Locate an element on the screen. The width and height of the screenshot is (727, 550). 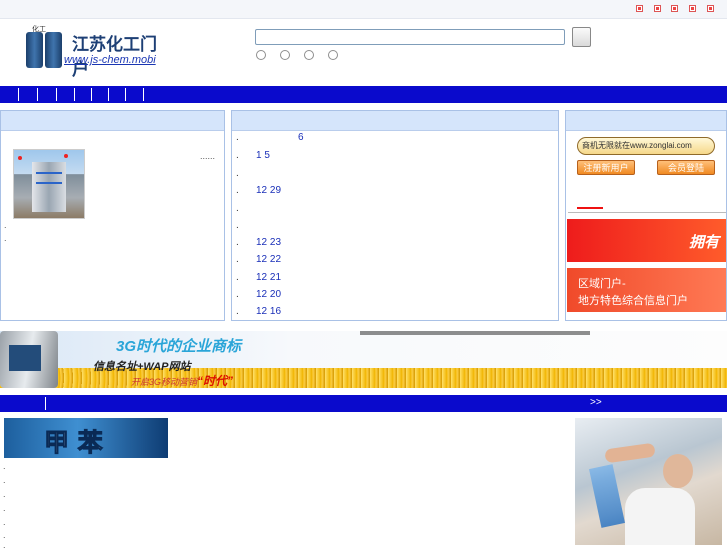
login-button: 会员登陆 is located at coordinates (686, 167).